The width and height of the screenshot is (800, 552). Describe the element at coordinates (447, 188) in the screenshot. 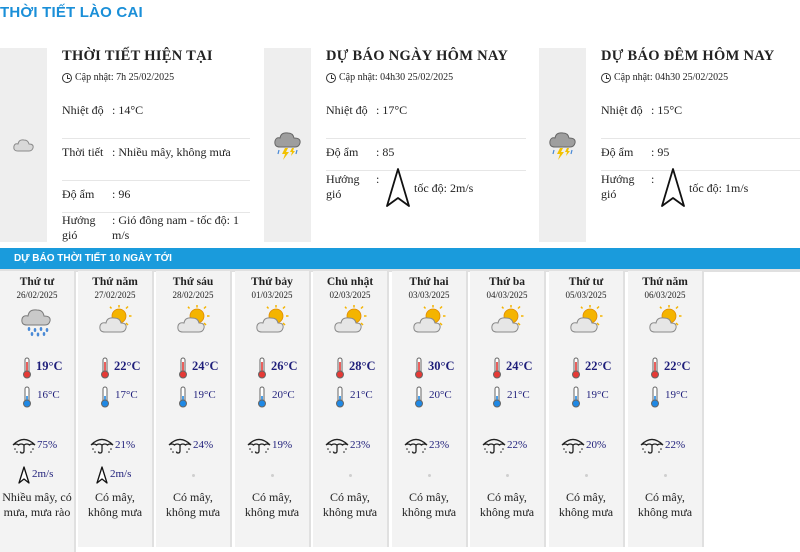

I see `wind-value: : tốc độ: 2m/s` at that location.